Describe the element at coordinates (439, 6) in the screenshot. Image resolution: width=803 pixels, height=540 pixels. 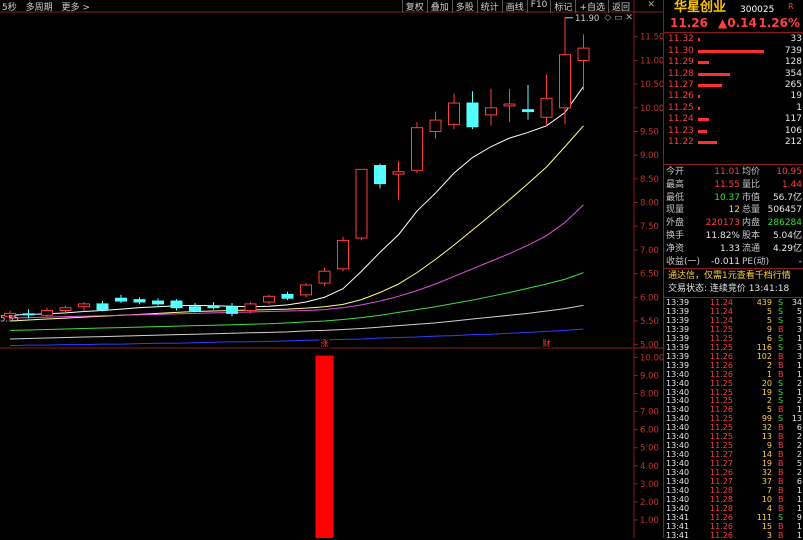
I see `overlay-button: 叠加` at that location.